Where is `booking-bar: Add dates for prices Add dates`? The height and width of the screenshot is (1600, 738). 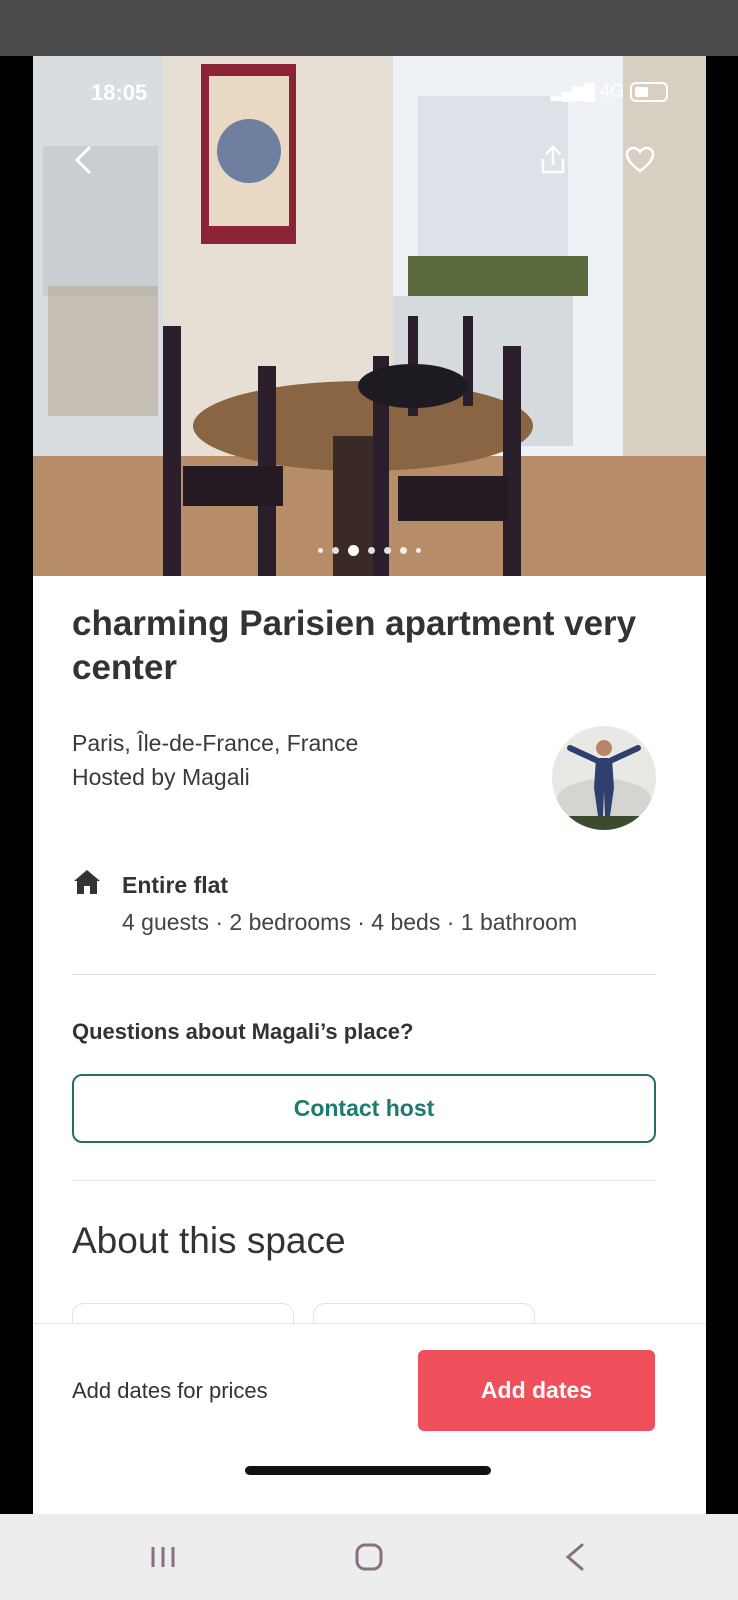 booking-bar: Add dates for prices Add dates is located at coordinates (369, 1418).